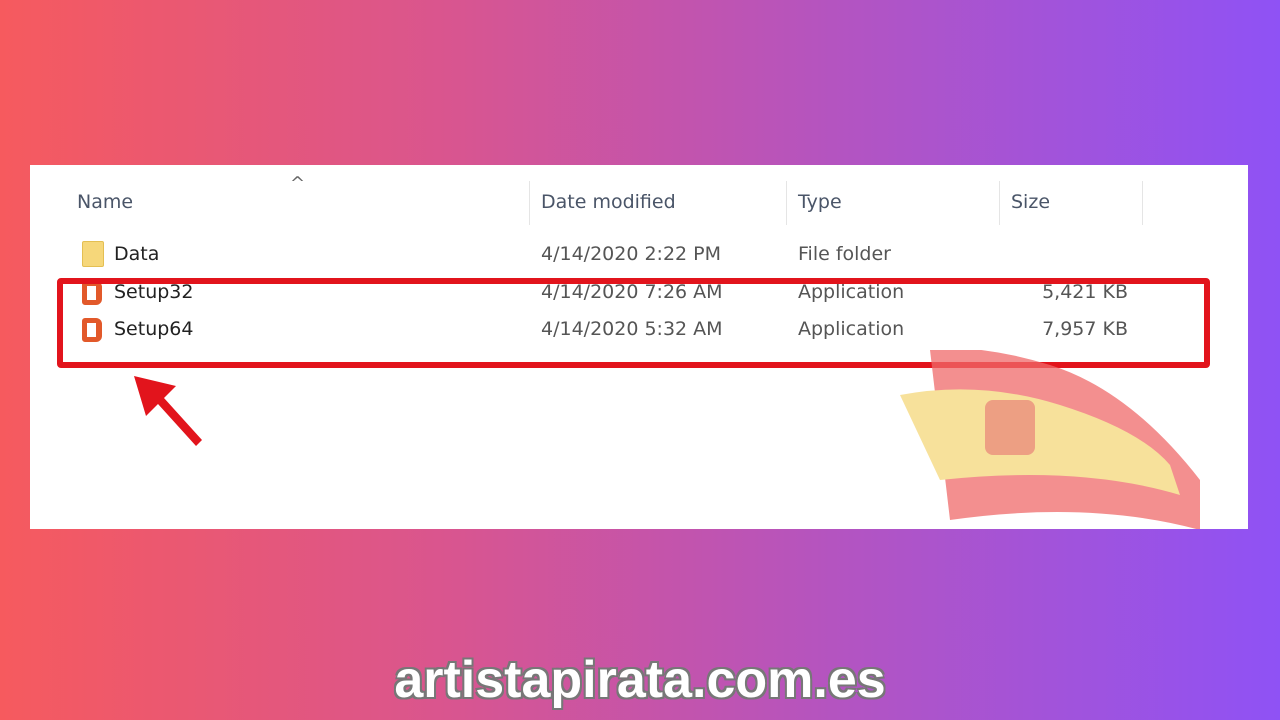  Describe the element at coordinates (844, 254) in the screenshot. I see `file-type: File folder` at that location.